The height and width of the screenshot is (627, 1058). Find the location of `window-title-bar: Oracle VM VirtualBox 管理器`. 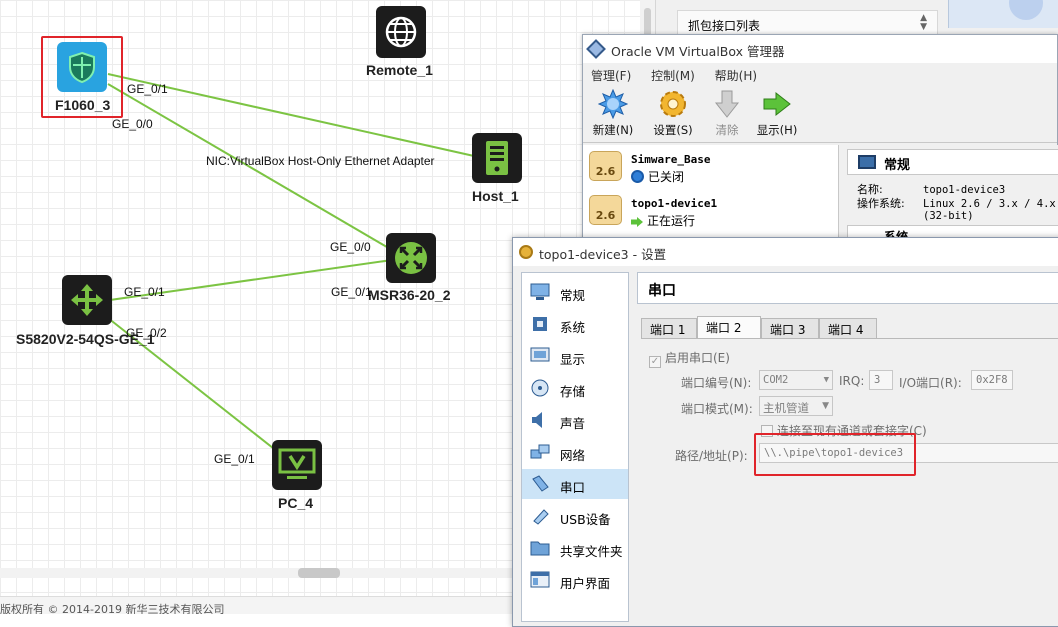

window-title-bar: Oracle VM VirtualBox 管理器 is located at coordinates (820, 49).